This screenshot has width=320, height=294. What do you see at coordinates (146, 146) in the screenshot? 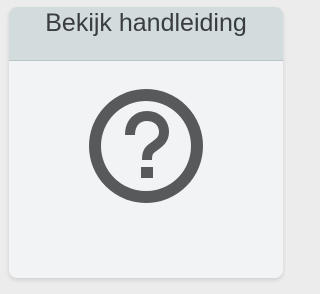
I see `help-circle-icon` at bounding box center [146, 146].